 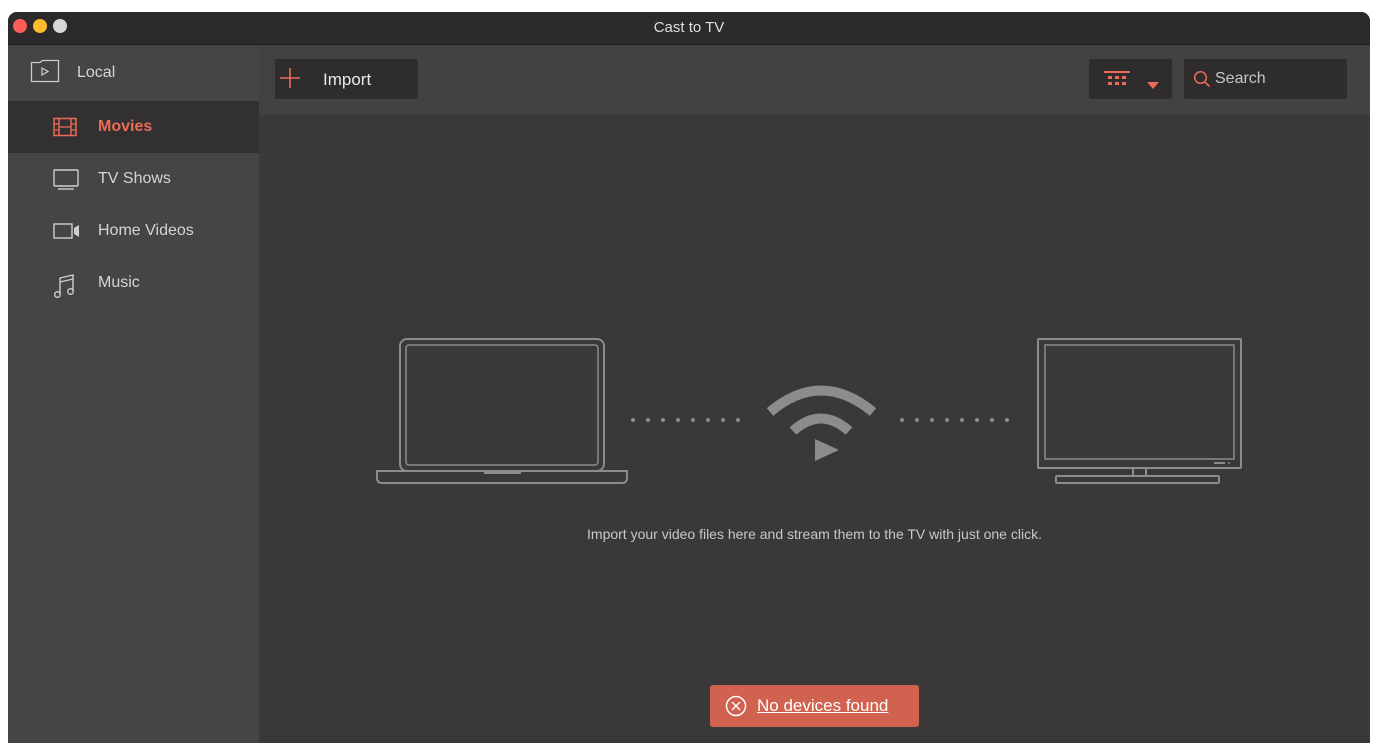 What do you see at coordinates (45, 73) in the screenshot?
I see `folder-play-icon` at bounding box center [45, 73].